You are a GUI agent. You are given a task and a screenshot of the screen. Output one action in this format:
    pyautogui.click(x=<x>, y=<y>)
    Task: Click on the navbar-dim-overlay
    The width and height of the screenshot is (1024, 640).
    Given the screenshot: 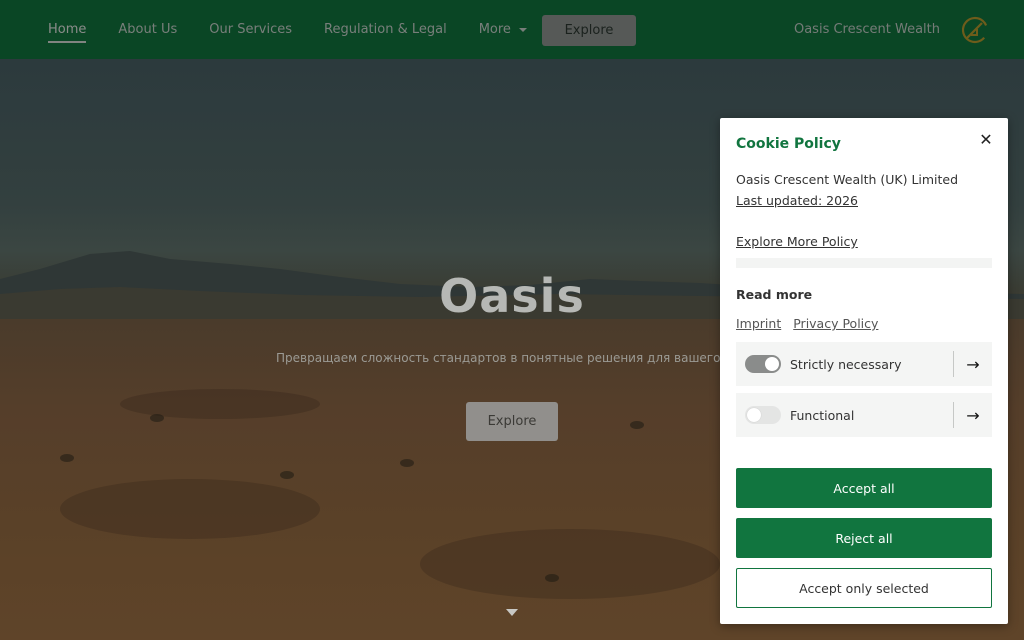 What is the action you would take?
    pyautogui.click(x=512, y=29)
    